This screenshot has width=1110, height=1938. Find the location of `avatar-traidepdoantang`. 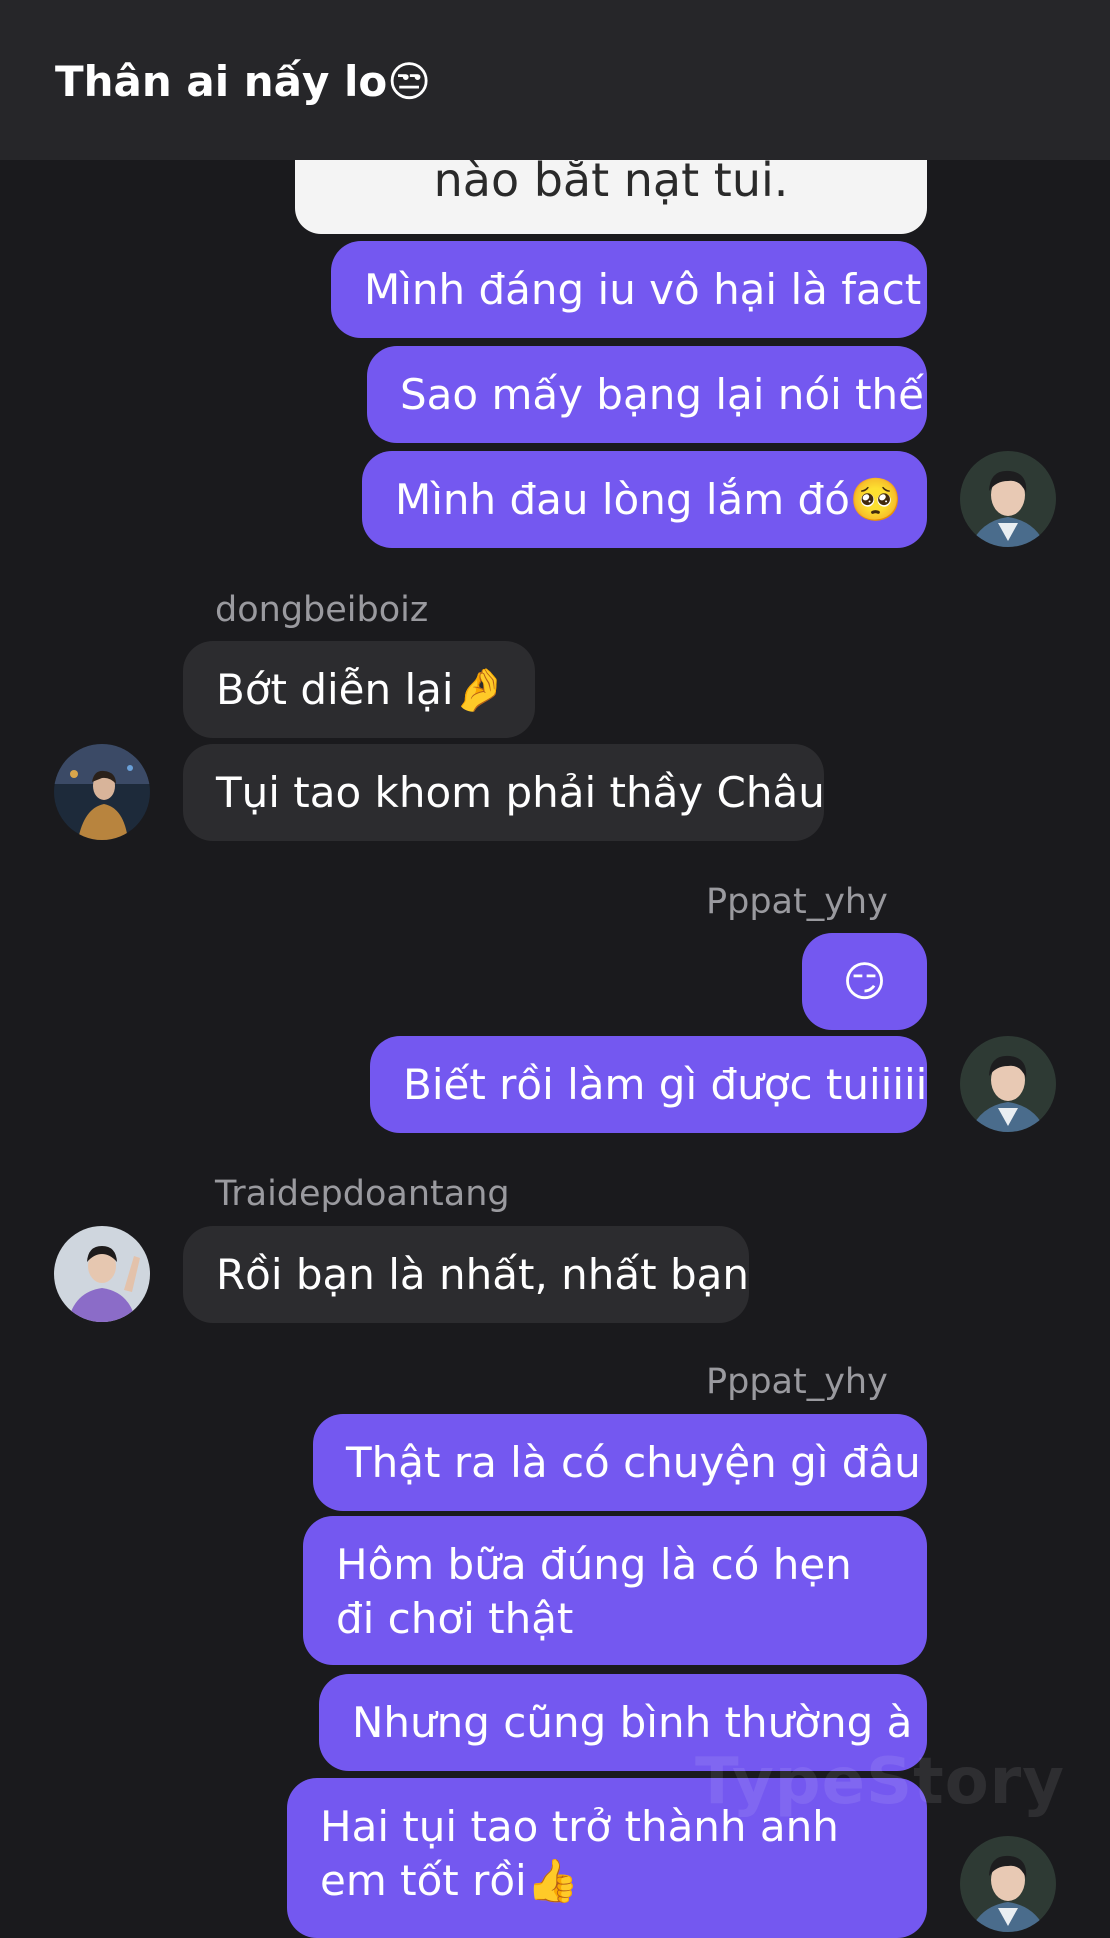

avatar-traidepdoantang is located at coordinates (102, 1274).